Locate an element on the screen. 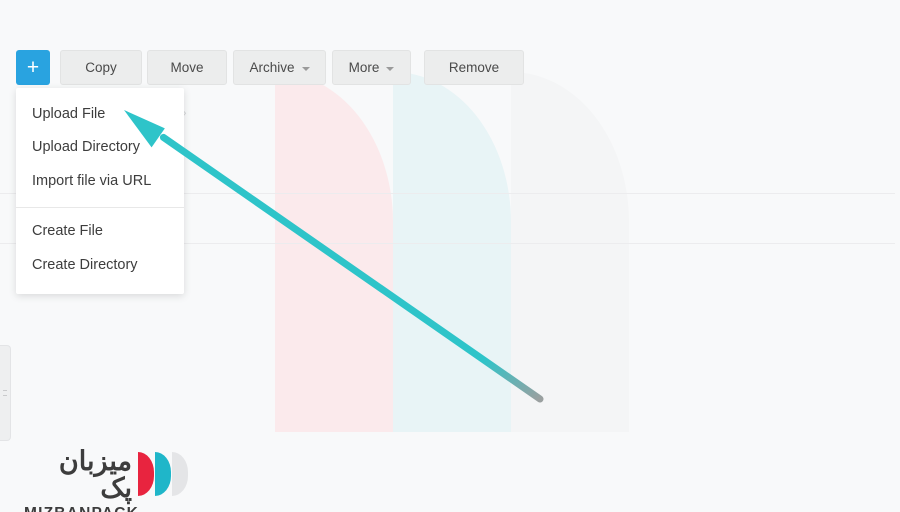 This screenshot has height=512, width=900. add-new-button: + is located at coordinates (33, 67).